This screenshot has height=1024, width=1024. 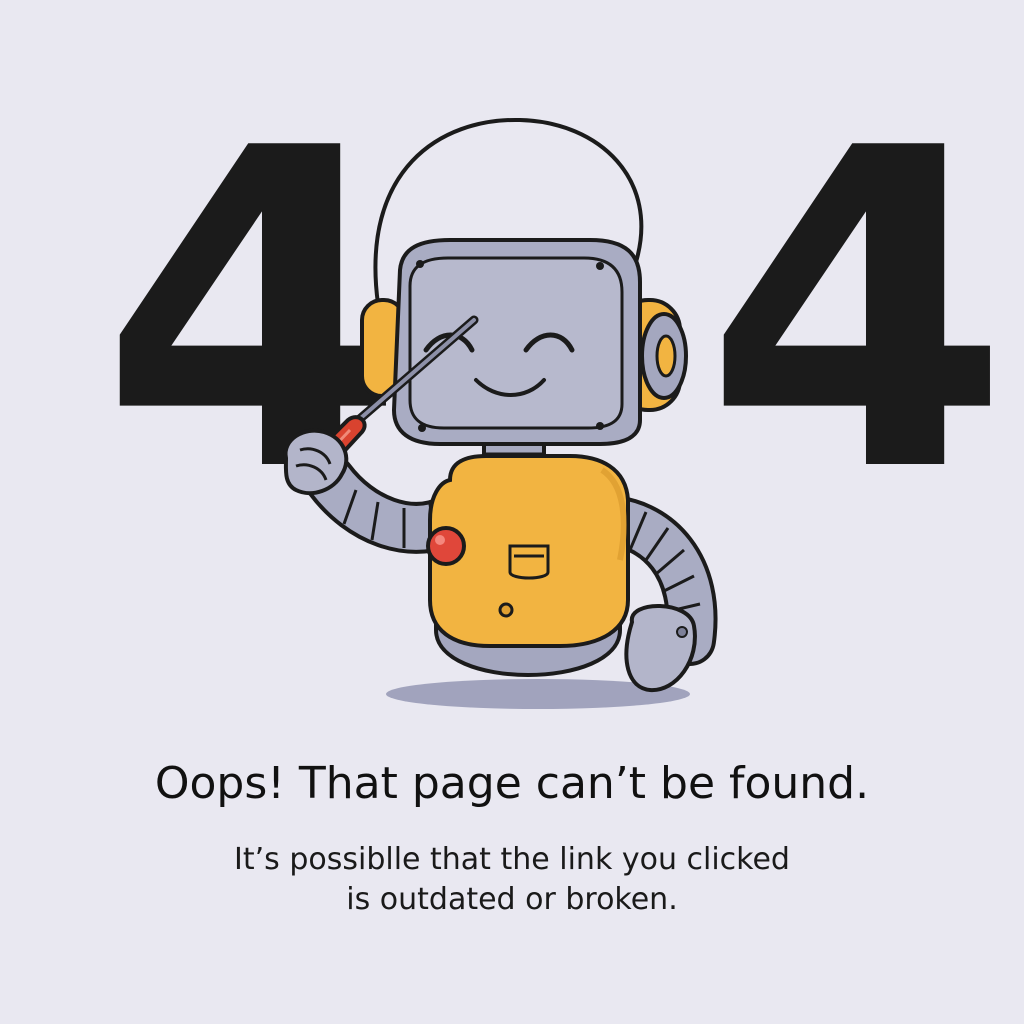 What do you see at coordinates (446, 546) in the screenshot?
I see `robot-red-button` at bounding box center [446, 546].